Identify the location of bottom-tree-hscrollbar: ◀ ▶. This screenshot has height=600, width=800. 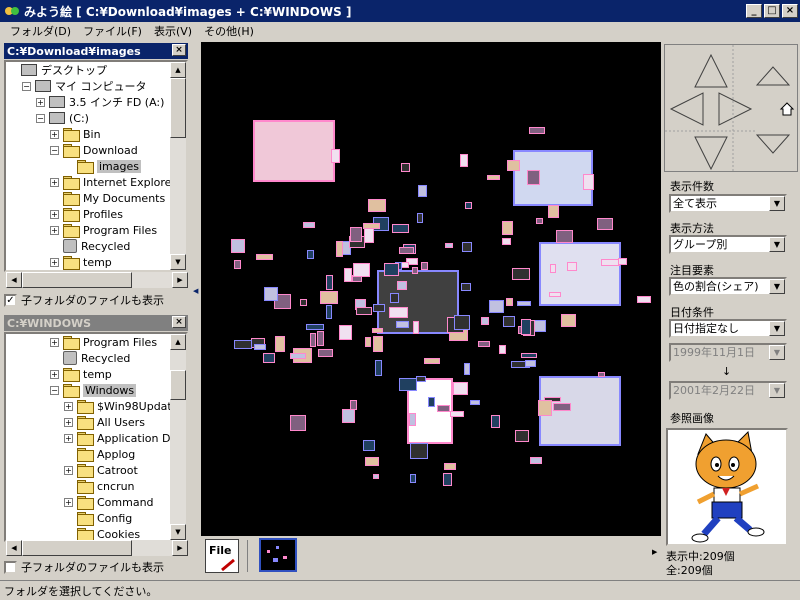
(97, 548).